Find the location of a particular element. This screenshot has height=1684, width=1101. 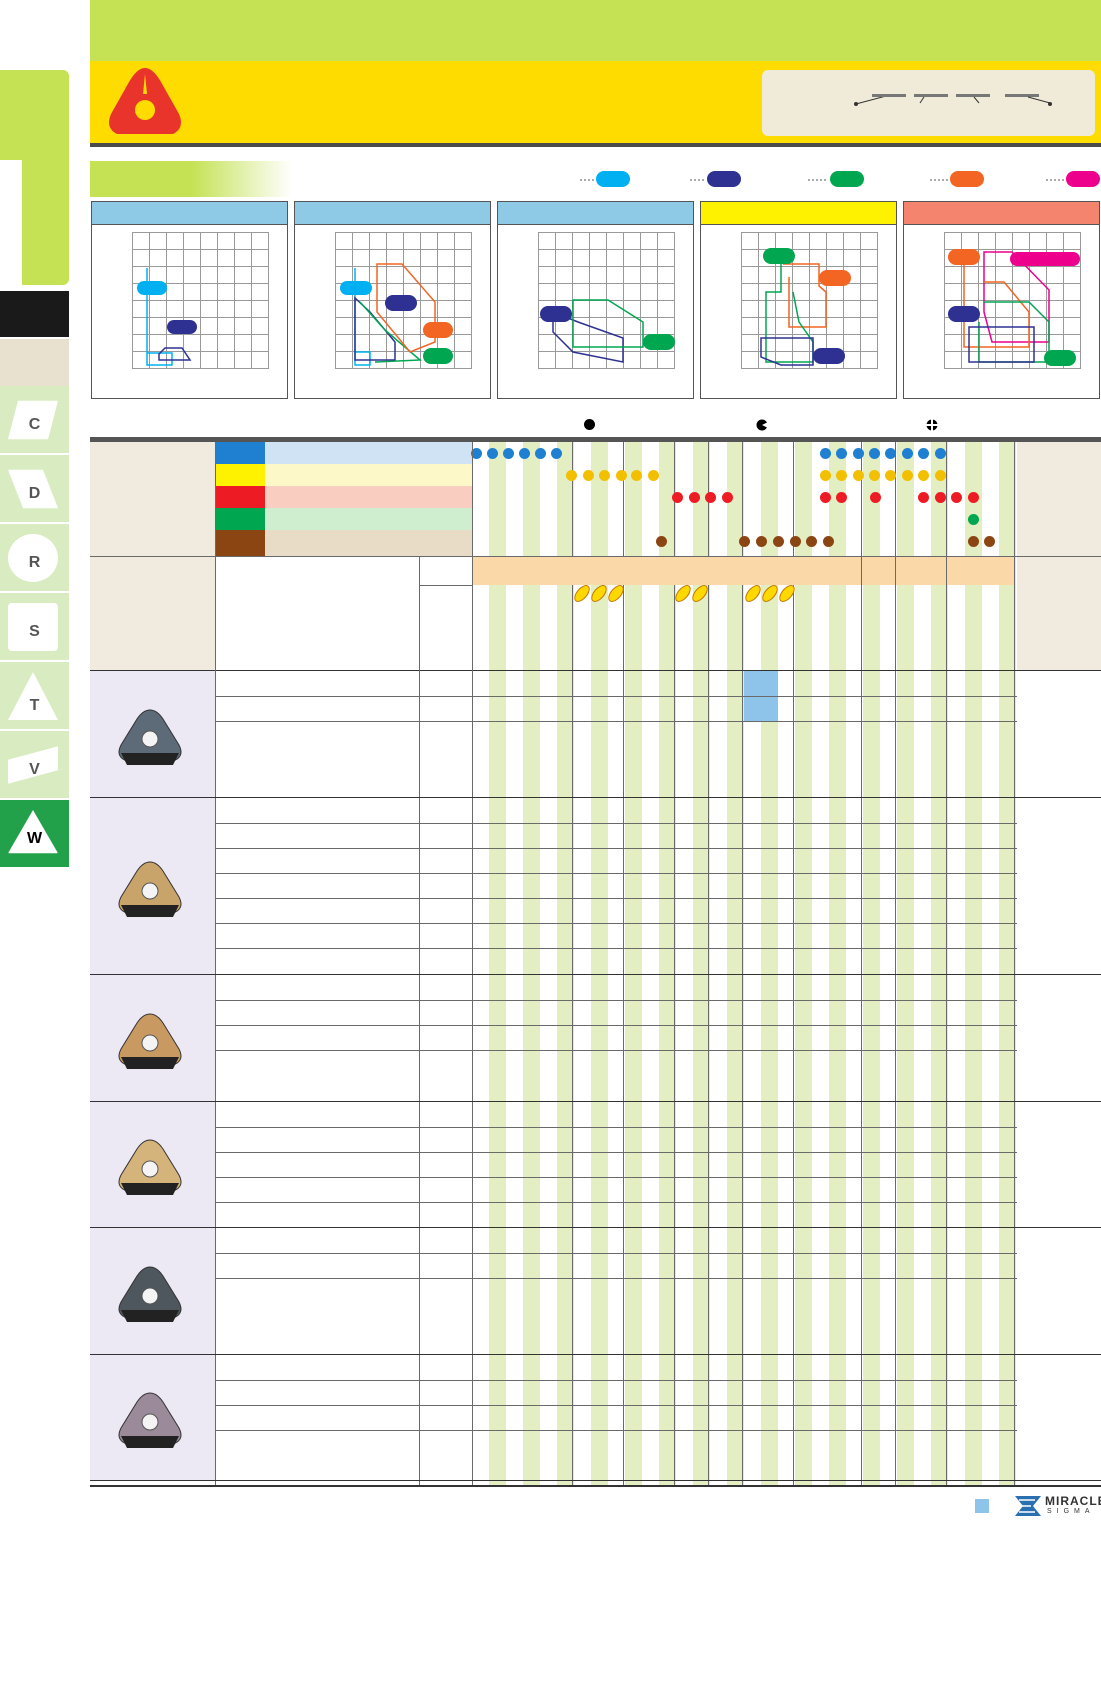

side-tab-r: R is located at coordinates (34, 558).